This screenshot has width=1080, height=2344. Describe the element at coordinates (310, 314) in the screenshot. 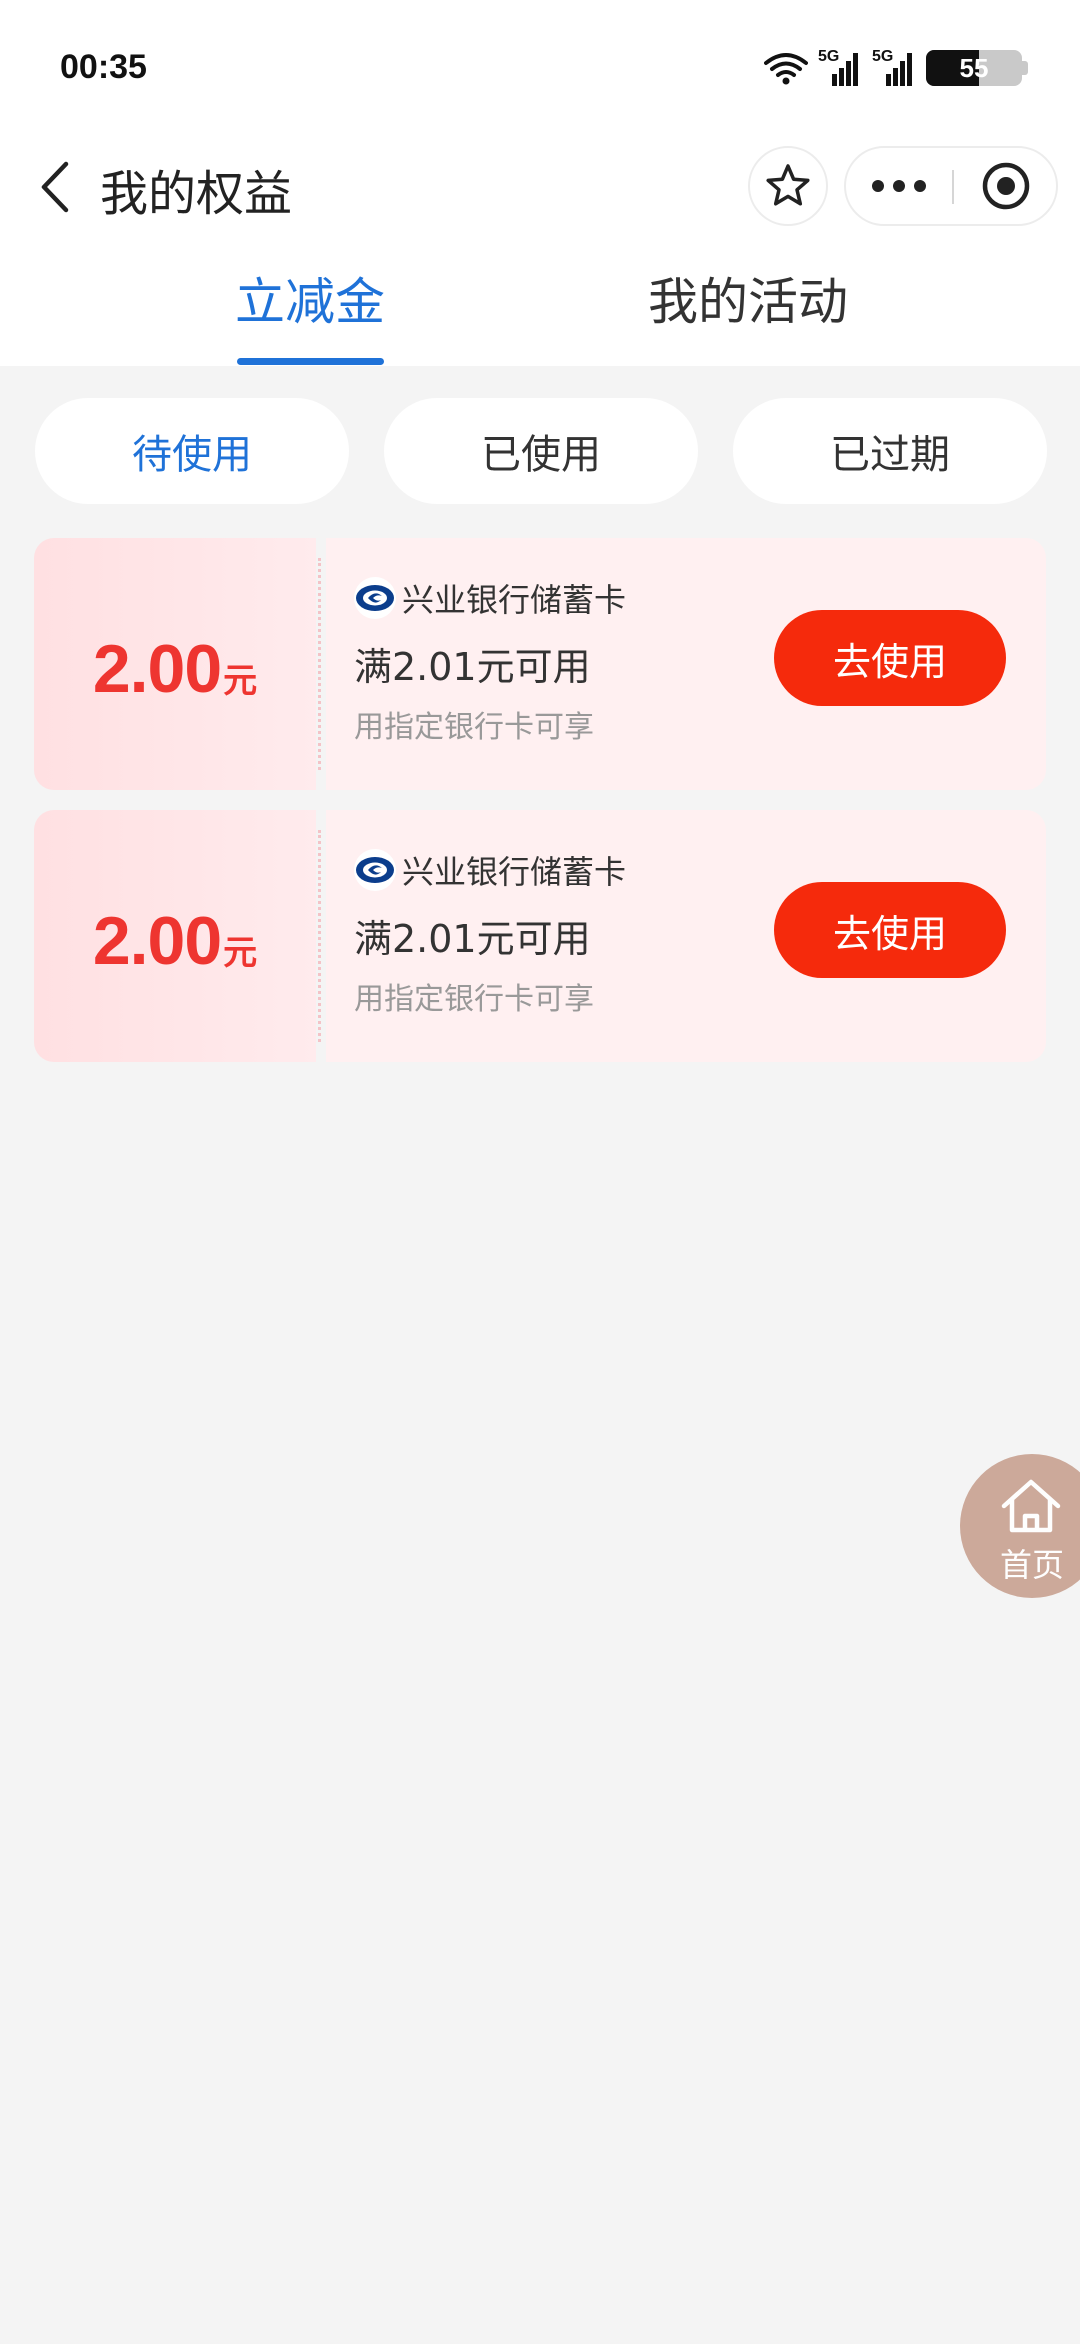

I see `tab-coupons: 立减金` at that location.